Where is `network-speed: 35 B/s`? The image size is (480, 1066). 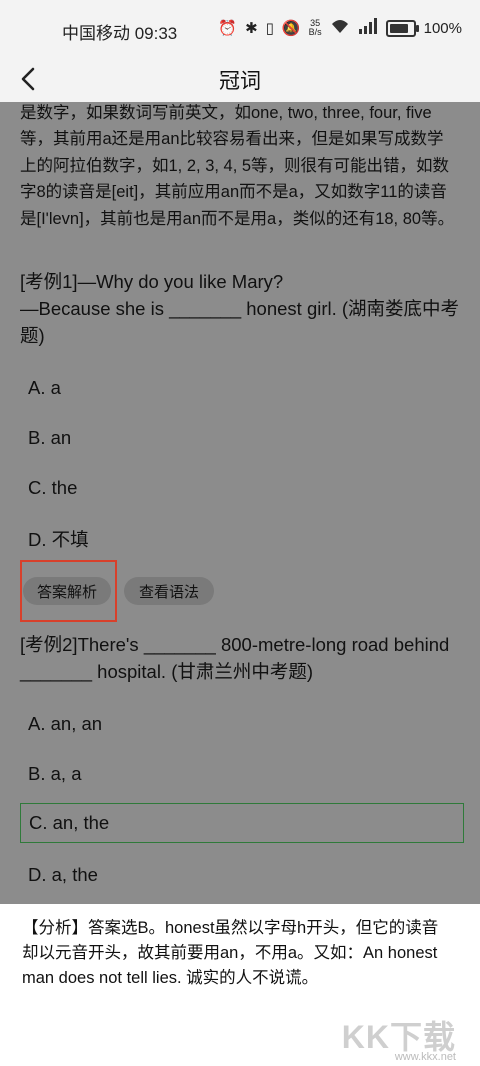 network-speed: 35 B/s is located at coordinates (315, 27).